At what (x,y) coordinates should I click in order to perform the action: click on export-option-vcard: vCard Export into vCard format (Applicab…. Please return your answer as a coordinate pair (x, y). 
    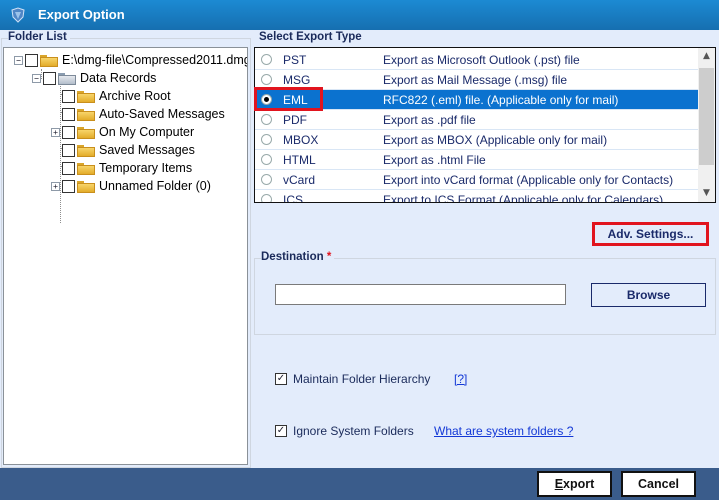
    Looking at the image, I should click on (476, 180).